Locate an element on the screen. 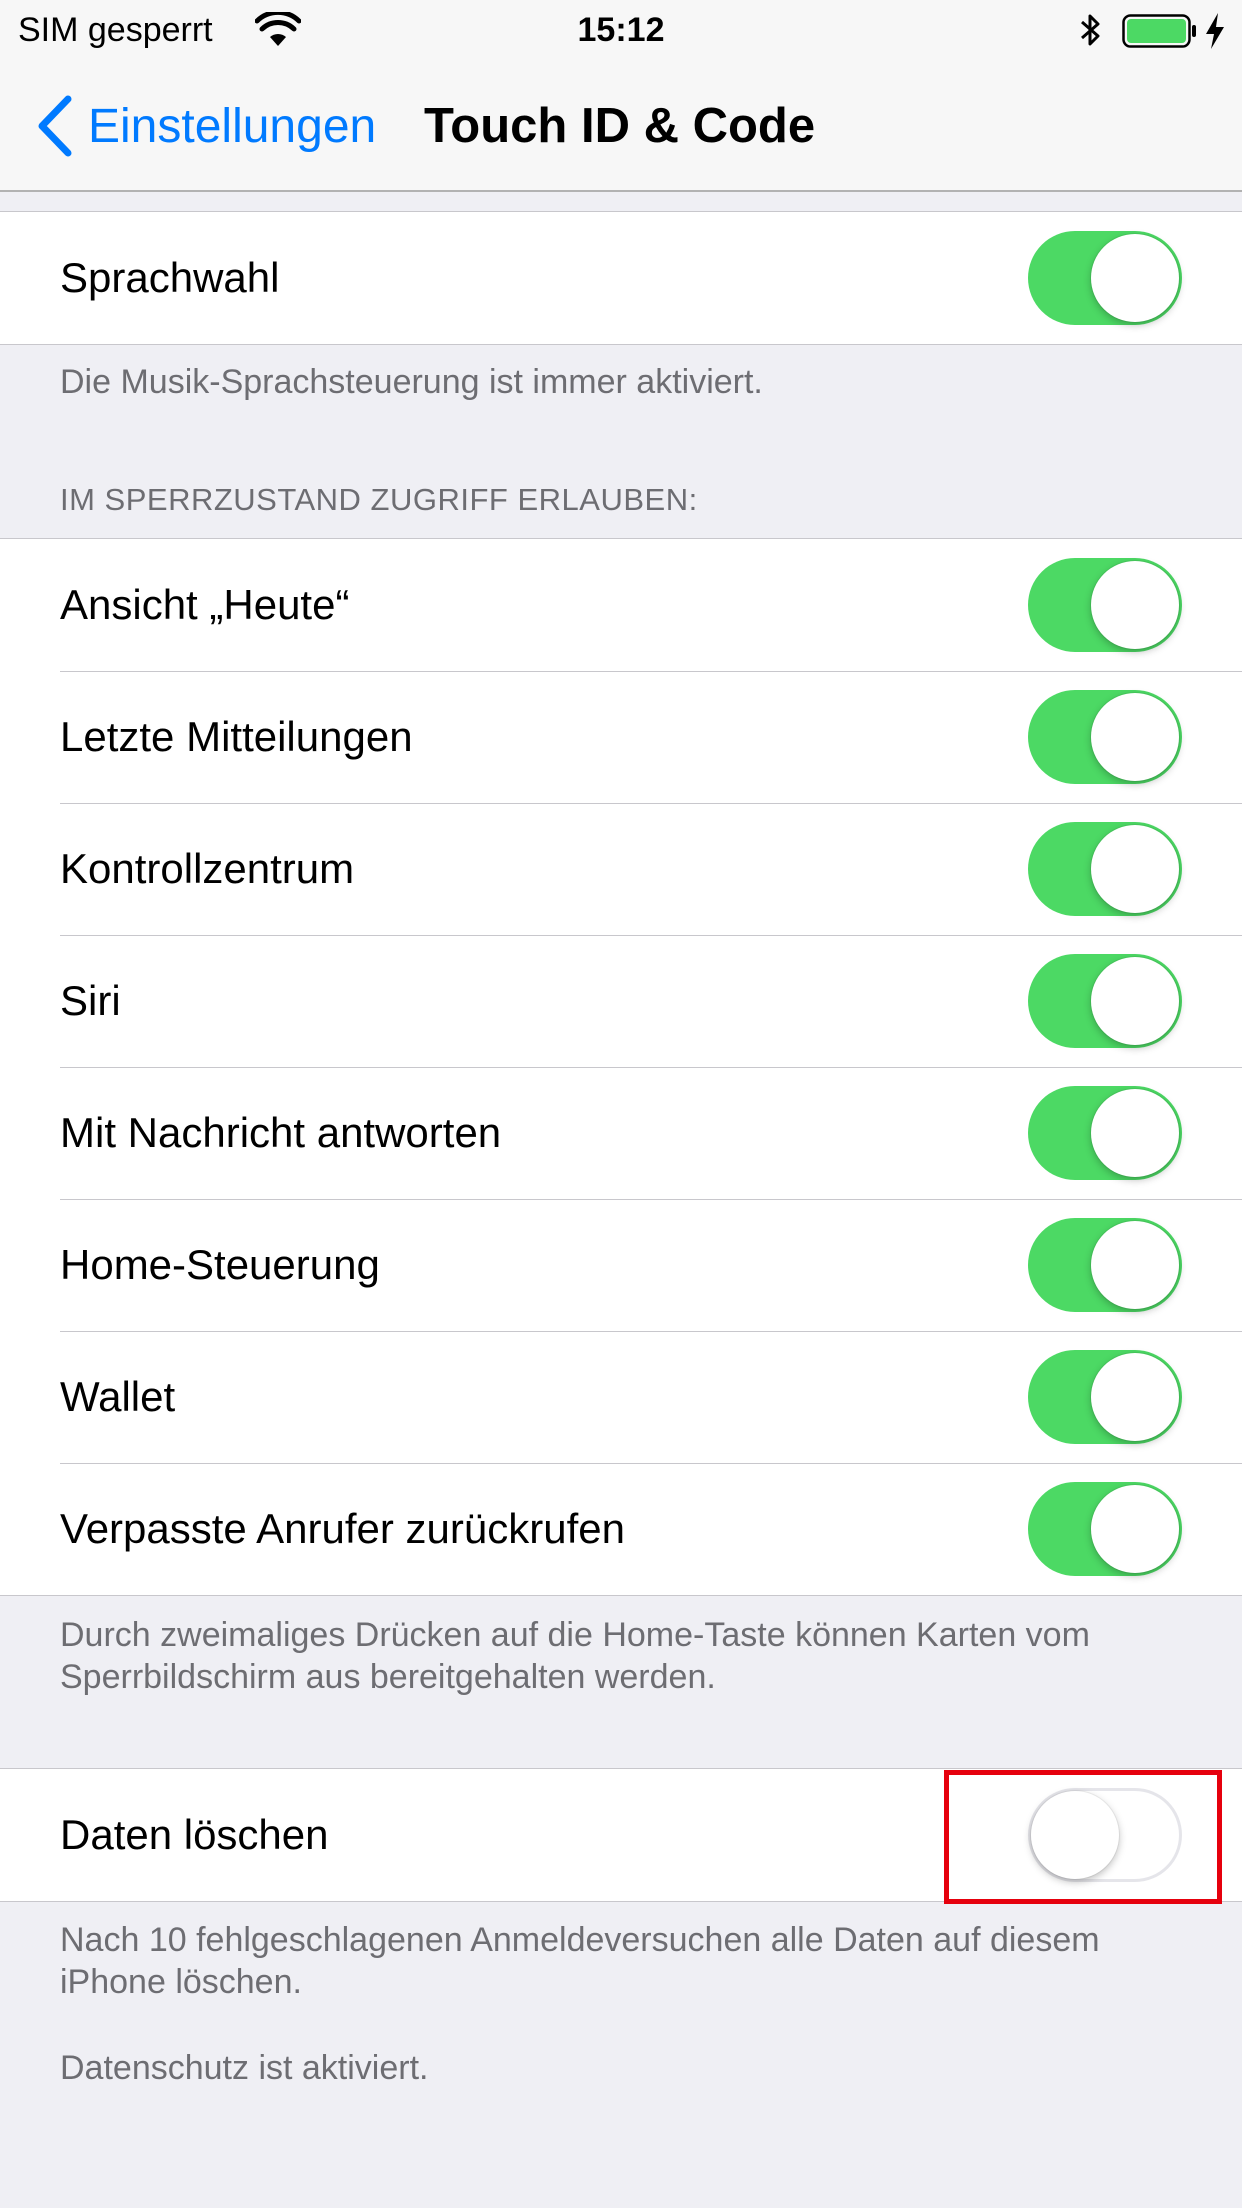 The height and width of the screenshot is (2208, 1242). settings-row-today-view: Ansicht „Heute“ is located at coordinates (621, 605).